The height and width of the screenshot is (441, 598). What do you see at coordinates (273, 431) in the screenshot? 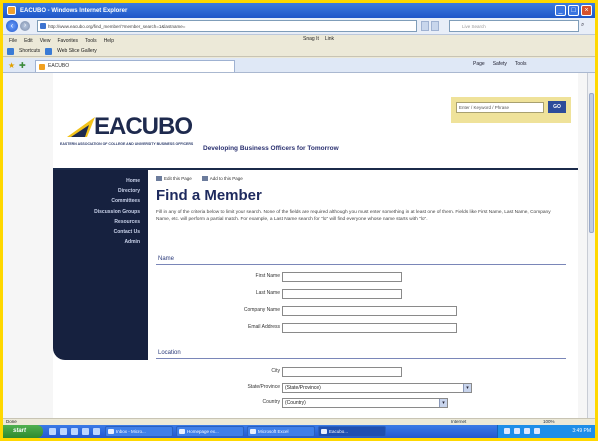
I see `task-label: Microsoft Excel` at bounding box center [273, 431].